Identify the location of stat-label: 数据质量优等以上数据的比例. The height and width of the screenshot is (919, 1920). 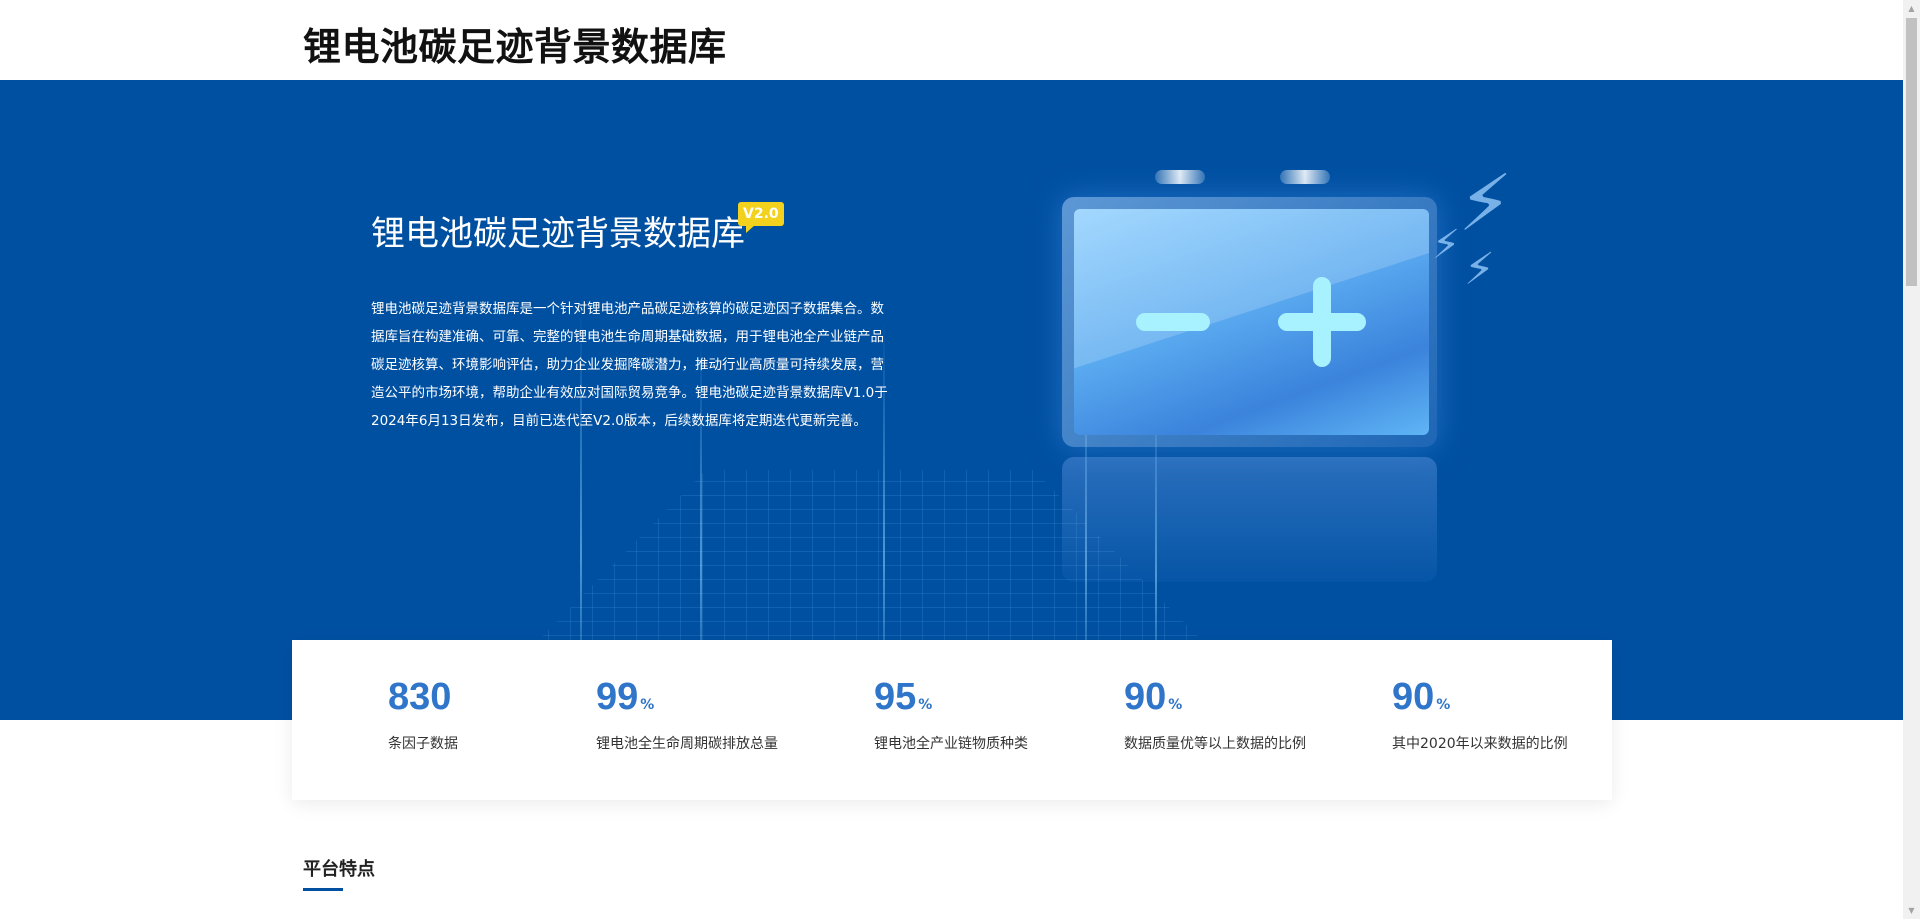
(1215, 744).